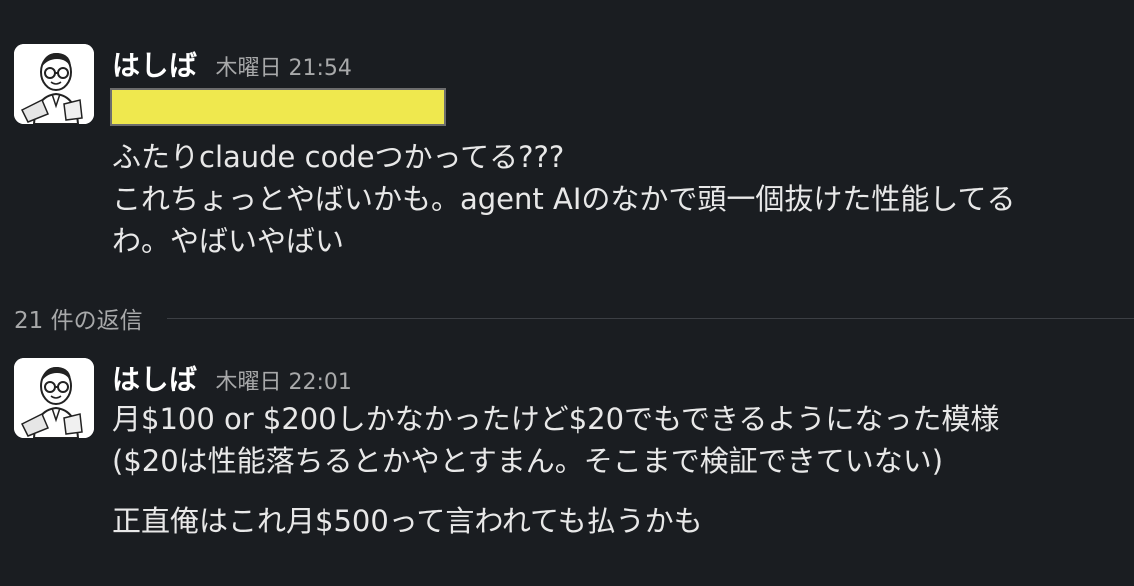 This screenshot has width=1134, height=586. What do you see at coordinates (407, 521) in the screenshot?
I see `message-line: 正直俺はこれ月$500って言われても払うかも` at bounding box center [407, 521].